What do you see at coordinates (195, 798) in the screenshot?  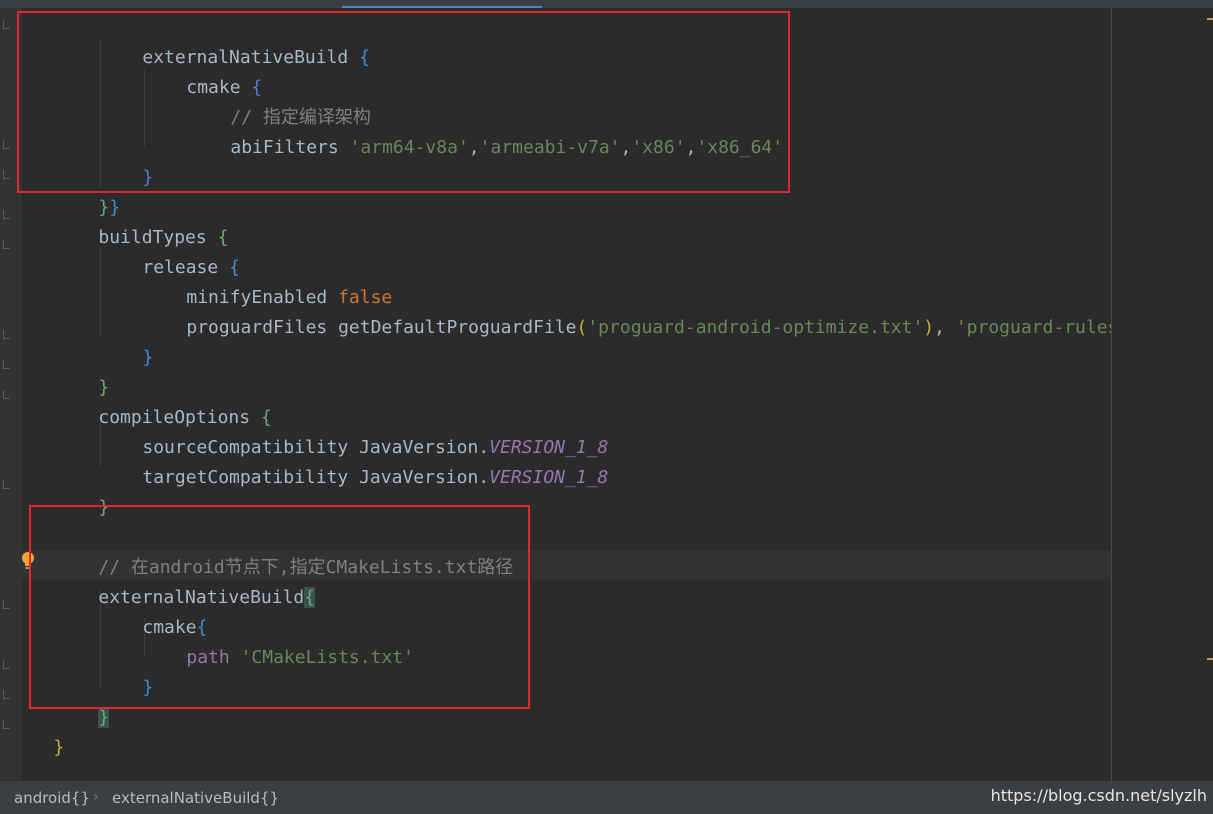 I see `breadcrumb-externalnativebuild: externalNativeBuild{}` at bounding box center [195, 798].